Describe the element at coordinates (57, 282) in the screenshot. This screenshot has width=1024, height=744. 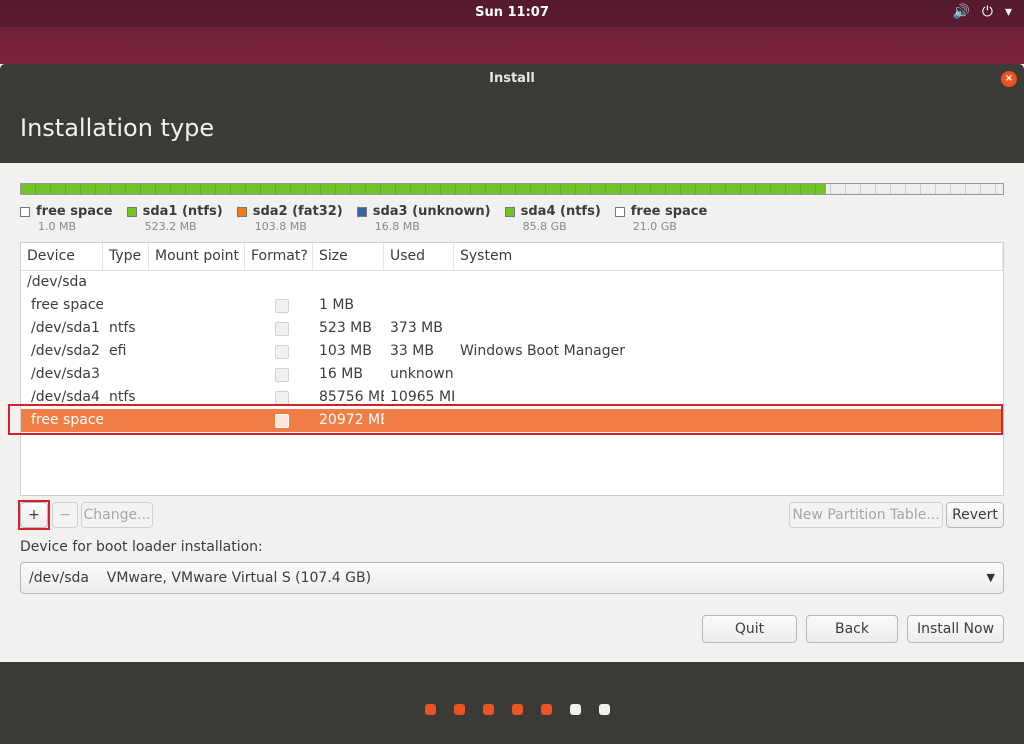
I see `cell-device: /dev/sda` at that location.